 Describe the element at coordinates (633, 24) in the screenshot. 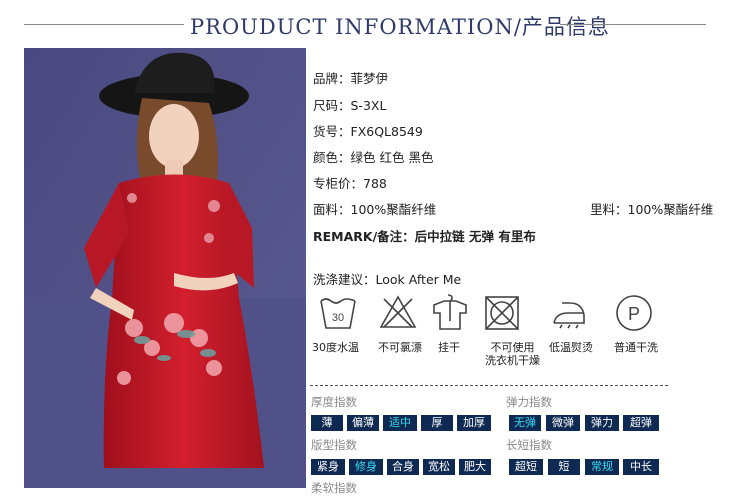

I see `header-line-right` at that location.